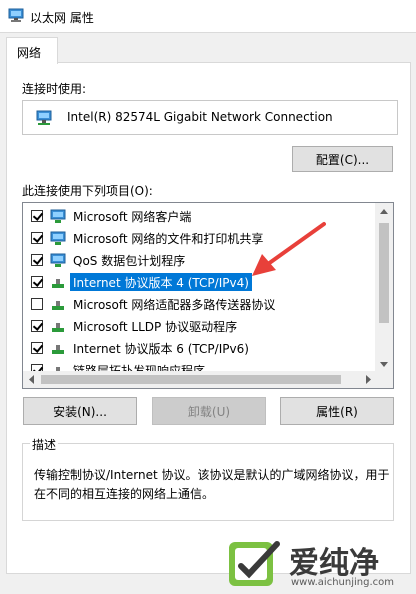  I want to click on items-label: 此连接使用下列项目(O):, so click(87, 191).